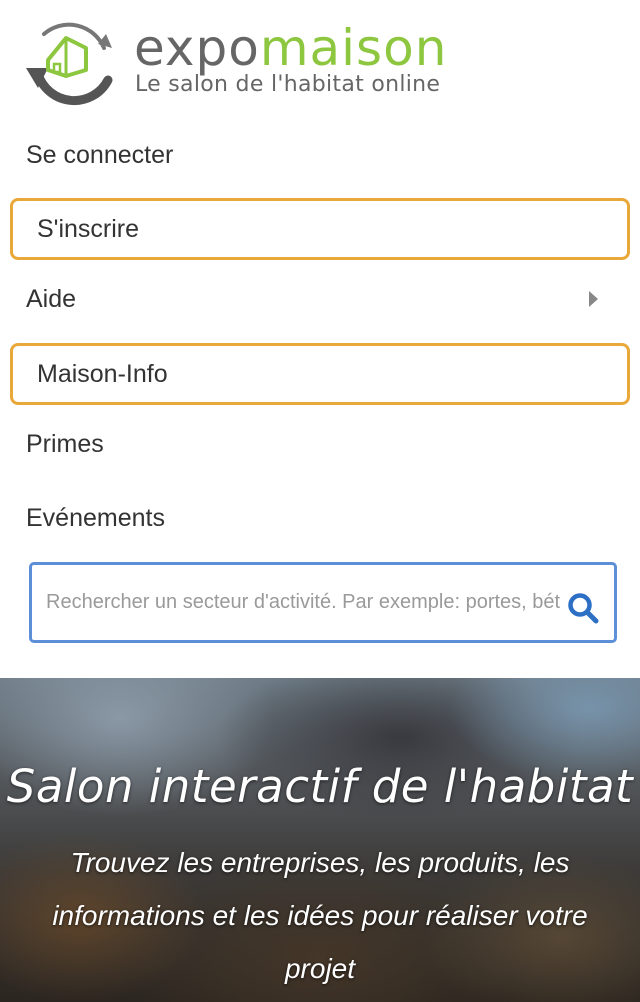 The width and height of the screenshot is (640, 1002). Describe the element at coordinates (69, 64) in the screenshot. I see `house-arrows-logo-icon` at that location.